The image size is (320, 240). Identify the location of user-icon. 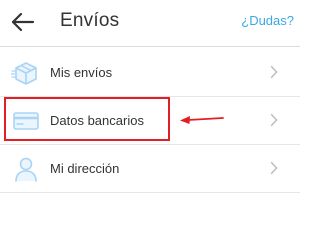
(26, 169).